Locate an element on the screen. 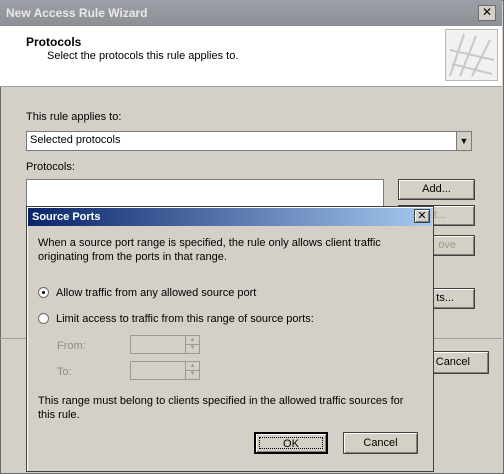 This screenshot has width=504, height=474. dialog-note-line-2: this rule. is located at coordinates (59, 415).